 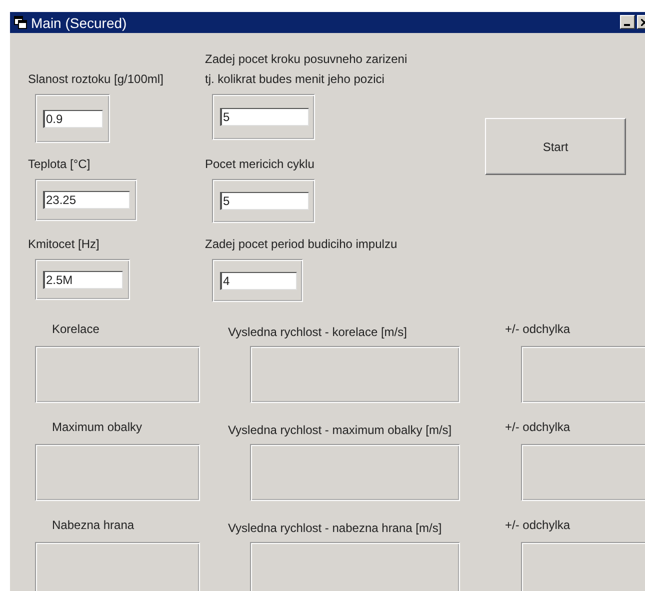 I want to click on method-label: Nabezna hrana, so click(x=93, y=525).